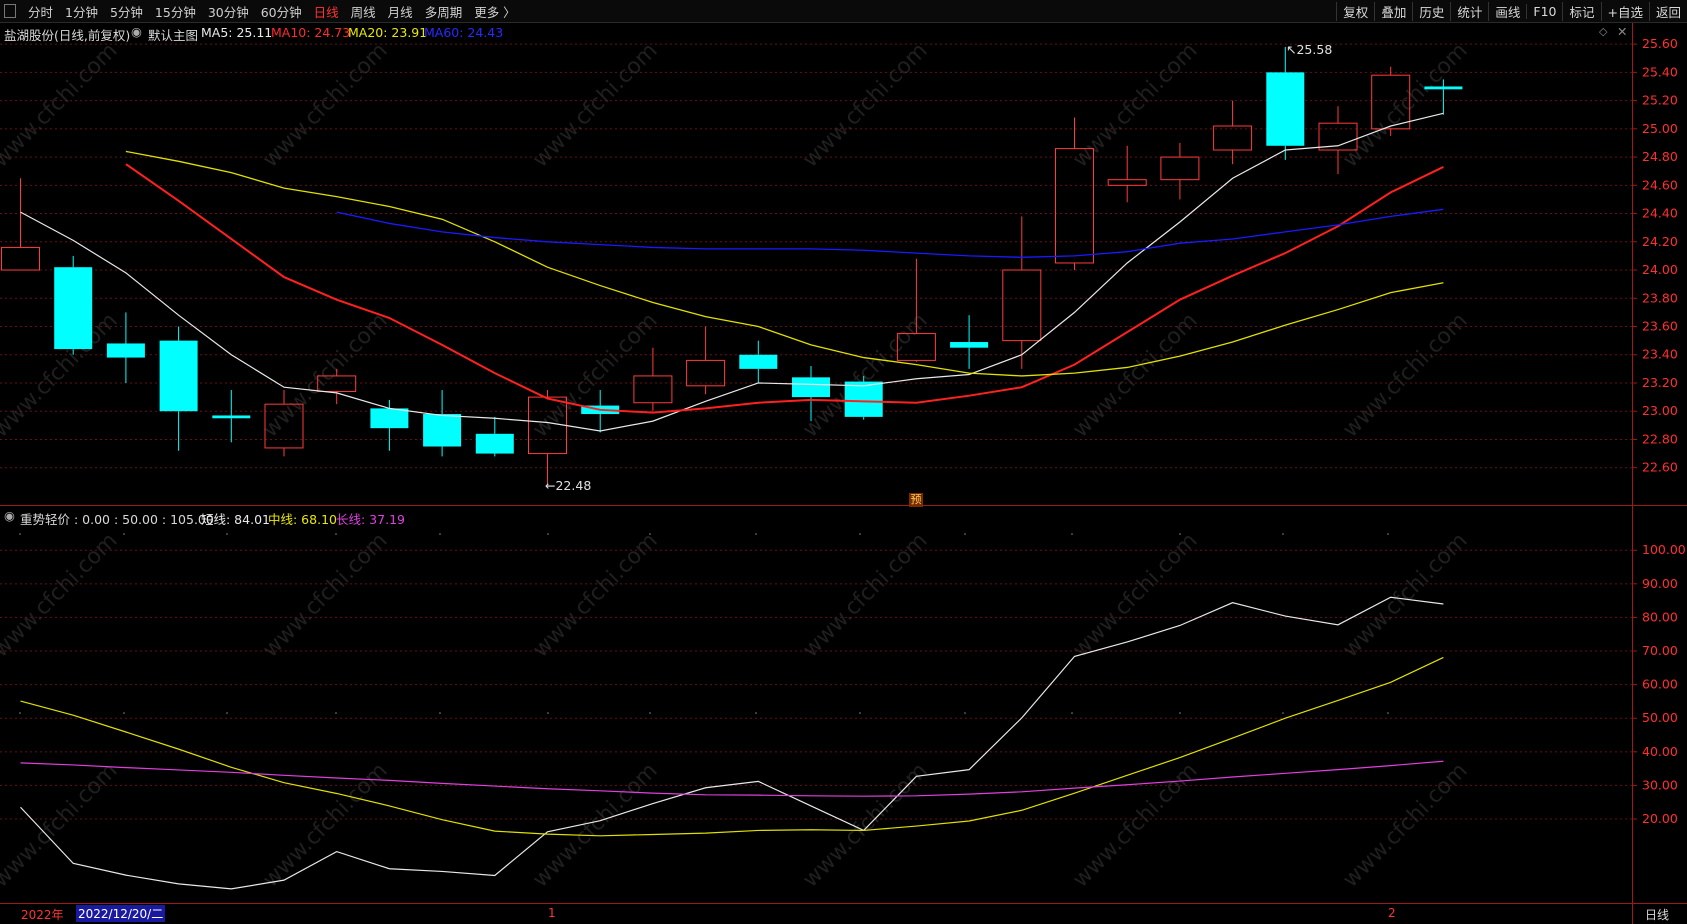 This screenshot has width=1687, height=924. Describe the element at coordinates (1660, 297) in the screenshot. I see `price-tick-label: 23.80` at that location.